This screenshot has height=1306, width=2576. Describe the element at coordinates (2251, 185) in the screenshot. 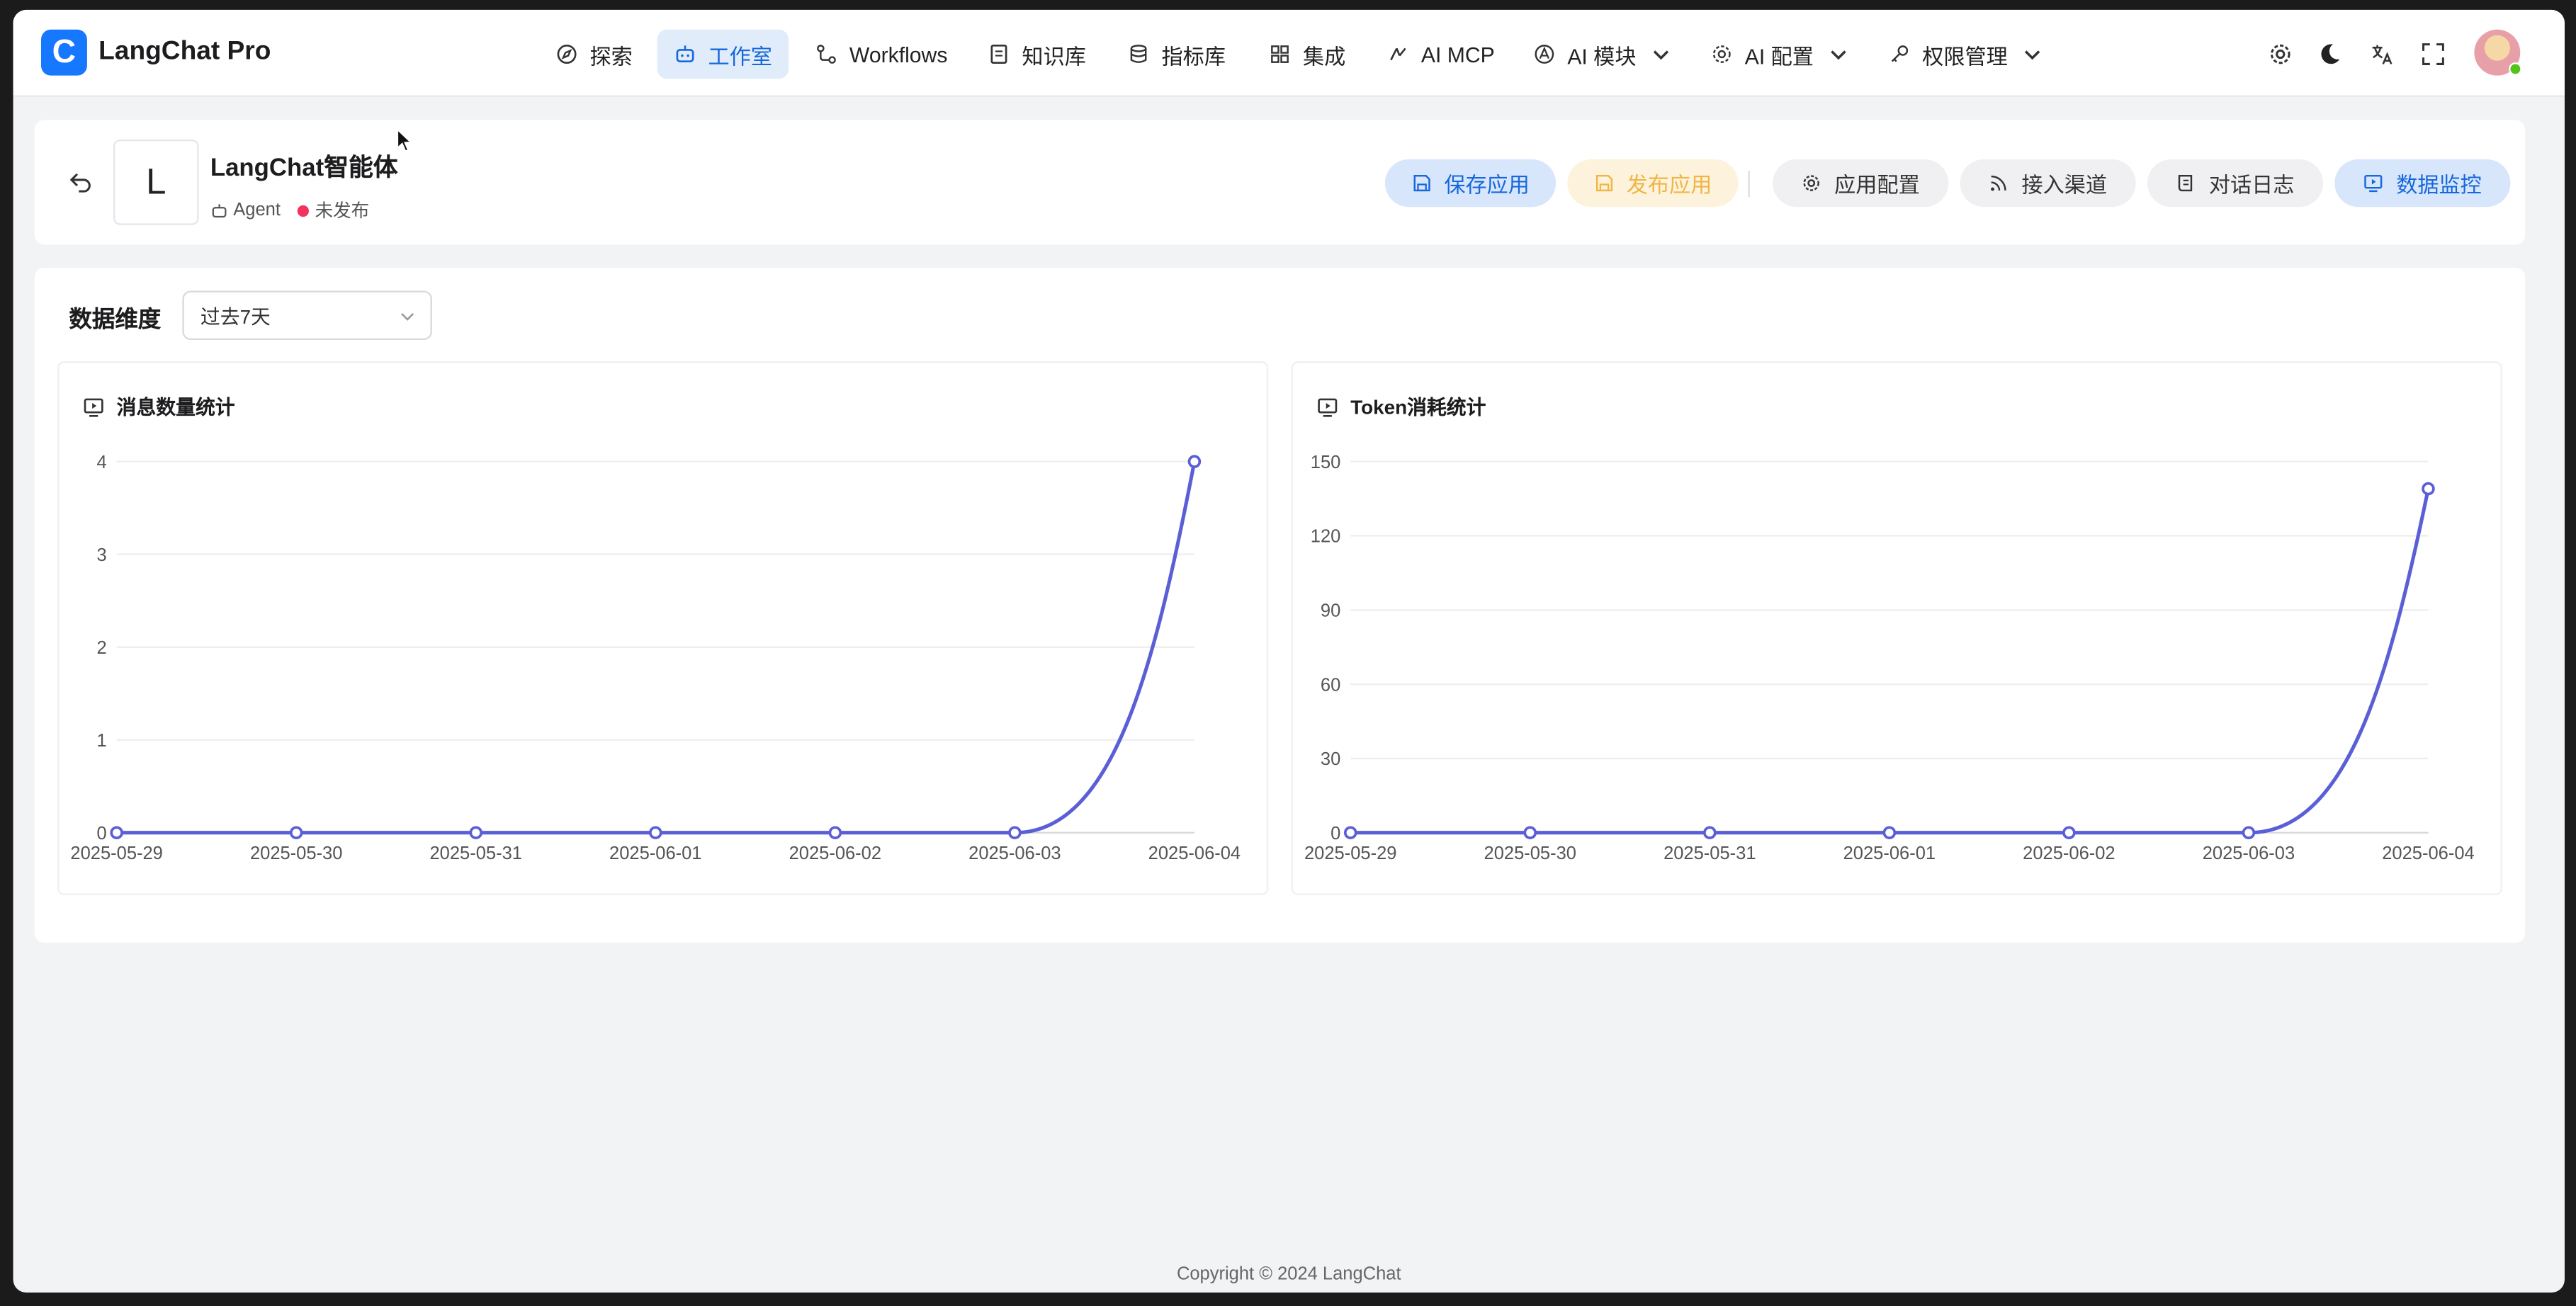

I see `button-label: 对话日志` at that location.